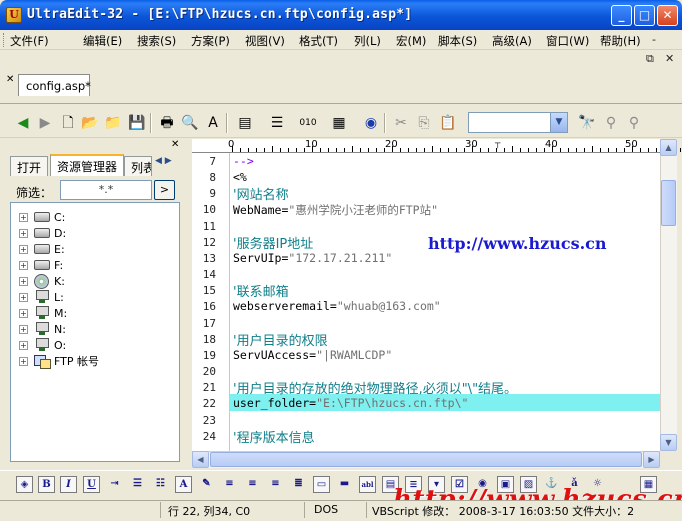 This screenshot has width=682, height=521. Describe the element at coordinates (42, 233) in the screenshot. I see `tree-item-d: + D:` at that location.